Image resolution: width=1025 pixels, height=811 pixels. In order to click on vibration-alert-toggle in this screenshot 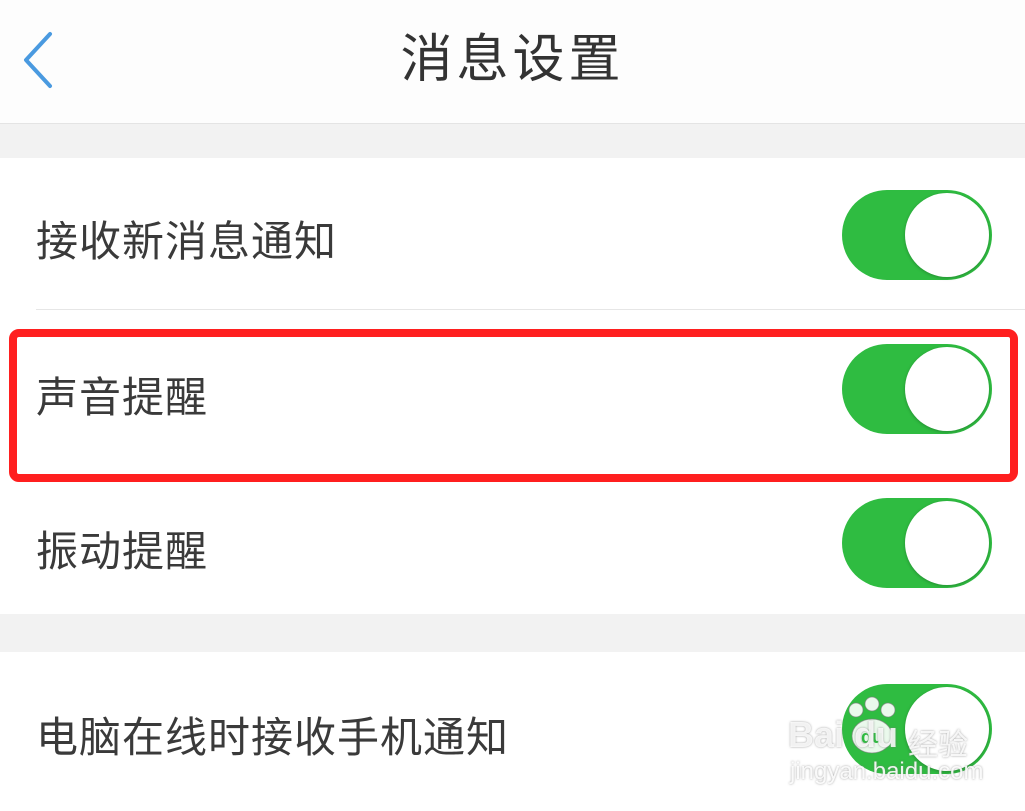, I will do `click(917, 543)`.